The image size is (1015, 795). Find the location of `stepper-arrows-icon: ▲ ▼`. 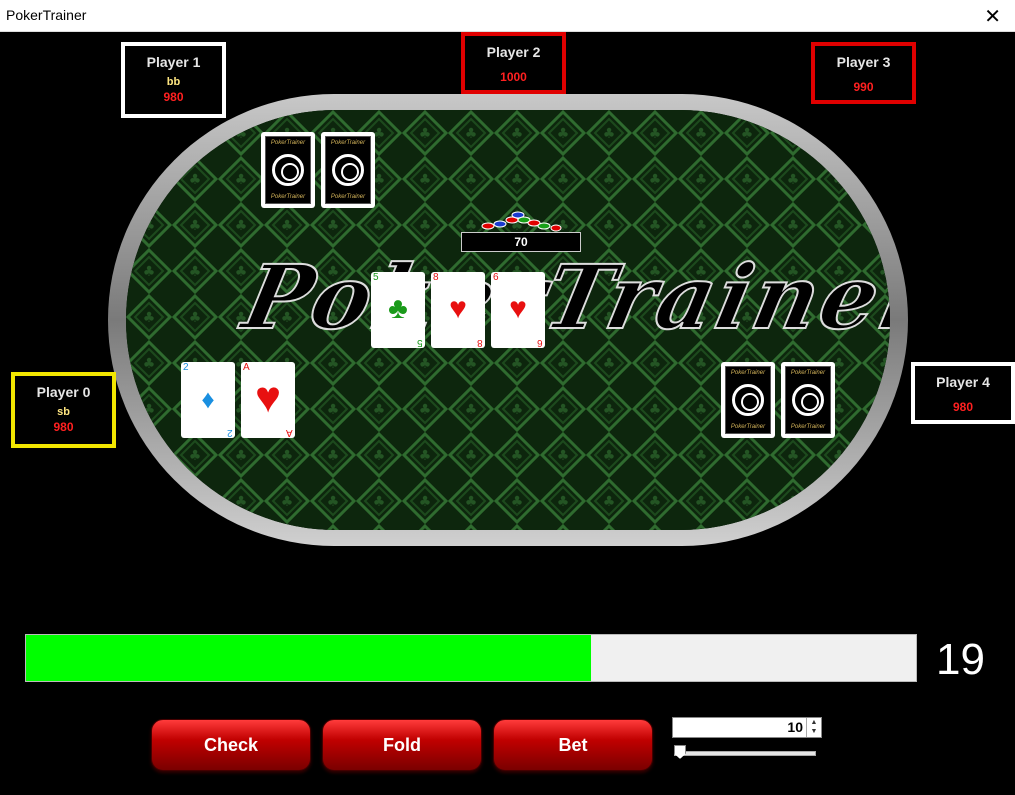

stepper-arrows-icon: ▲ ▼ is located at coordinates (813, 727).